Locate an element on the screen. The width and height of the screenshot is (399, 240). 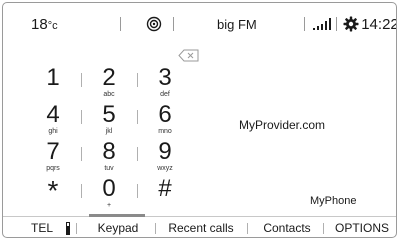
temperature-unit: °c is located at coordinates (52, 26).